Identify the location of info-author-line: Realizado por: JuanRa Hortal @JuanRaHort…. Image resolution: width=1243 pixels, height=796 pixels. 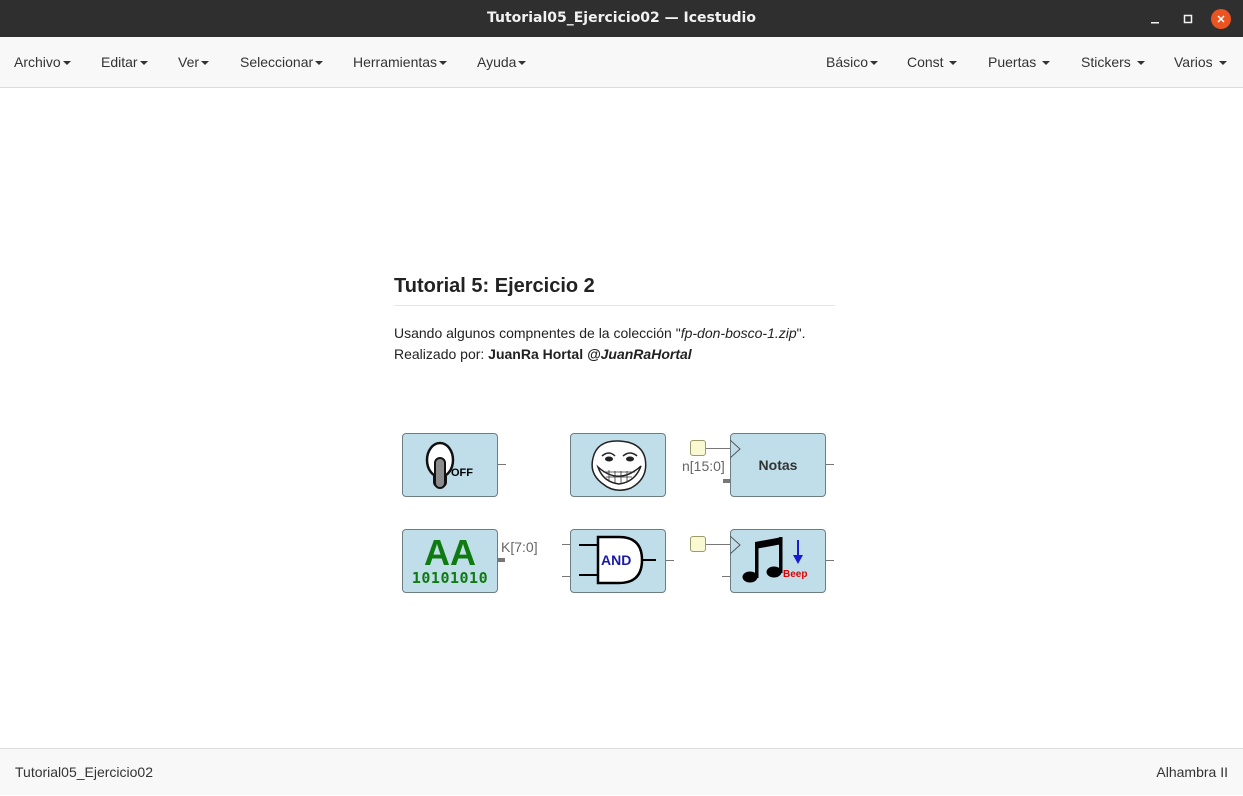
(543, 354).